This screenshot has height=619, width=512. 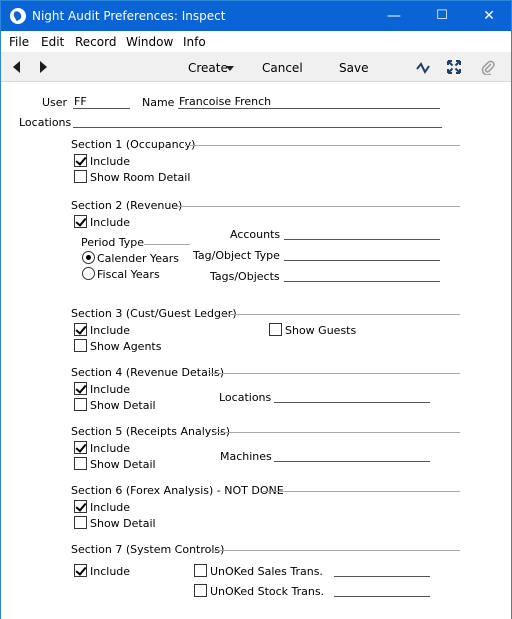 I want to click on section4-locations-label: Locations, so click(x=245, y=397).